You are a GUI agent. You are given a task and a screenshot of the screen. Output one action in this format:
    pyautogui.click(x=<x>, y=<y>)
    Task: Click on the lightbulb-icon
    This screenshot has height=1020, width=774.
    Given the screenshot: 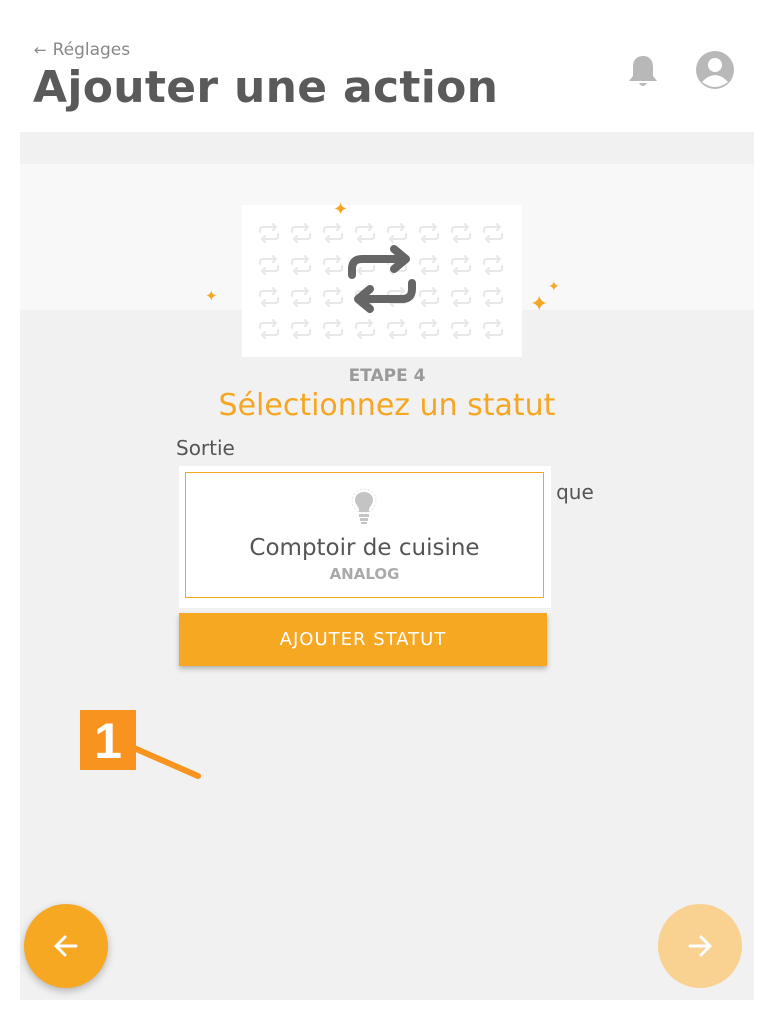 What is the action you would take?
    pyautogui.click(x=364, y=506)
    